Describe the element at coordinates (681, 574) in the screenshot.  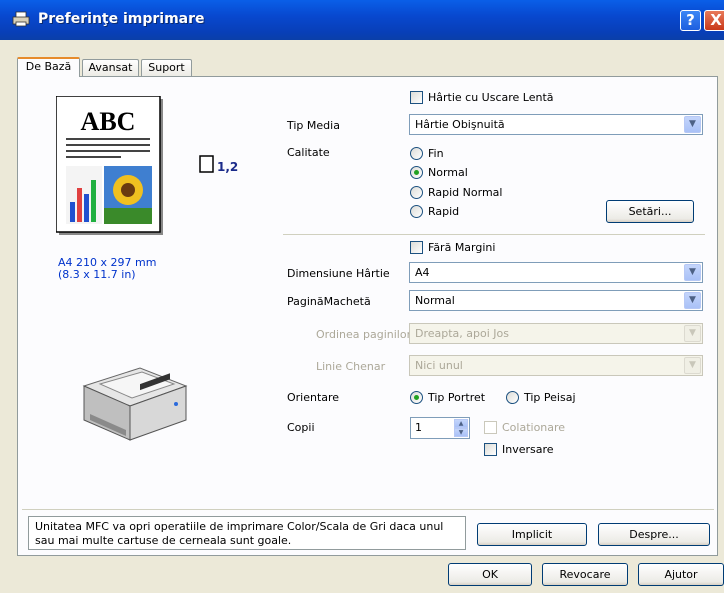
I see `help-button: Ajutor` at that location.